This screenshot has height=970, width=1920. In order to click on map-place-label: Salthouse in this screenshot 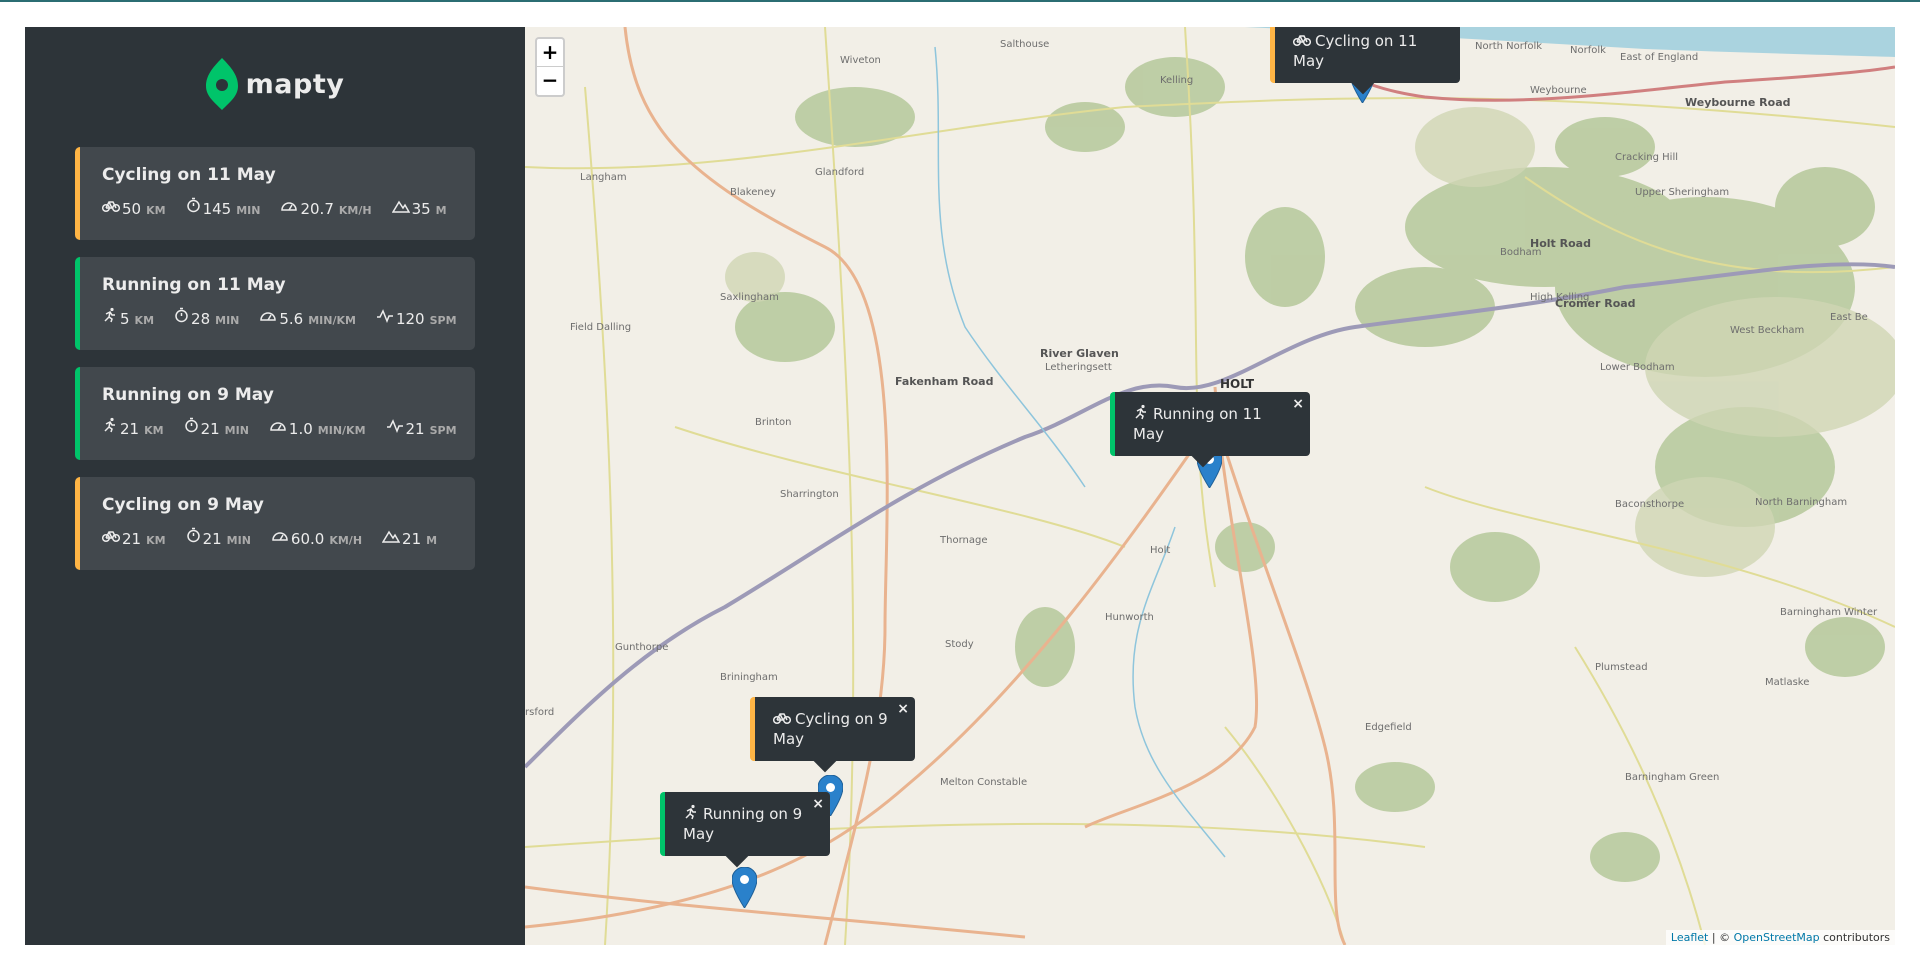, I will do `click(1025, 44)`.